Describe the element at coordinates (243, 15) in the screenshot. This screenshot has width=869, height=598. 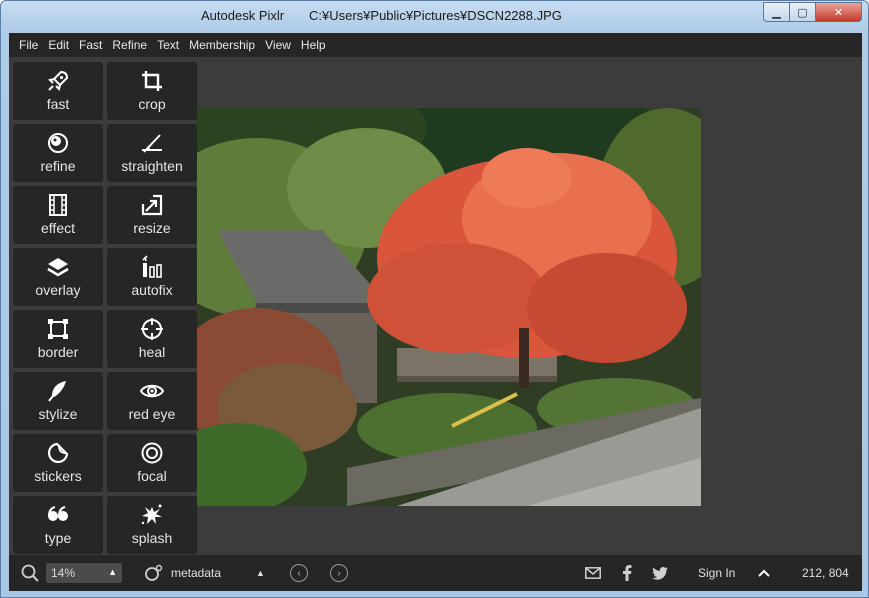
I see `window-title: Autodesk Pixlr` at that location.